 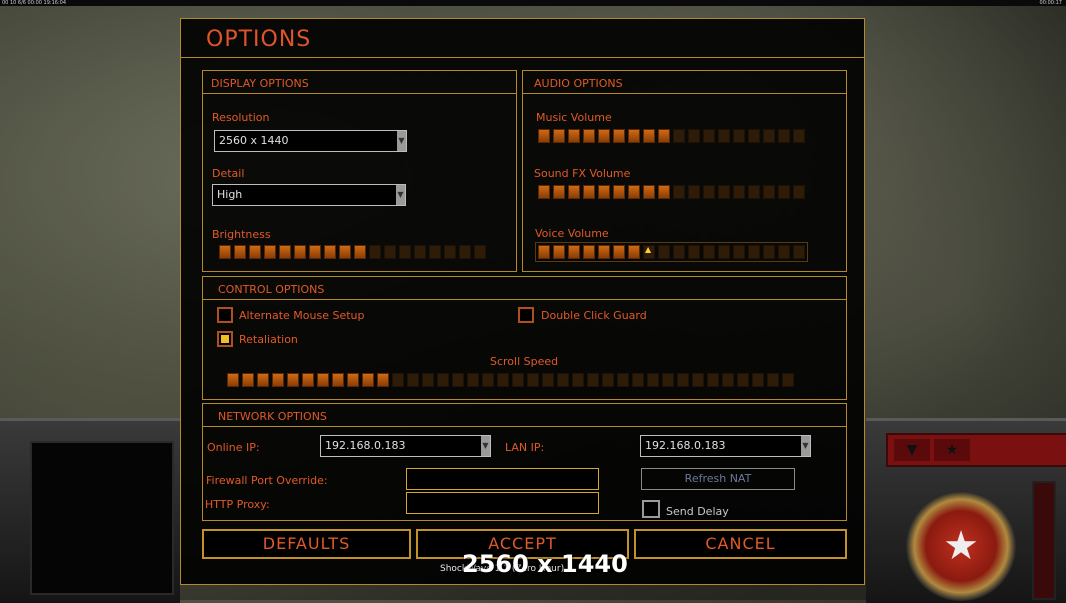 I want to click on alternate-mouse-checkbox, so click(x=225, y=315).